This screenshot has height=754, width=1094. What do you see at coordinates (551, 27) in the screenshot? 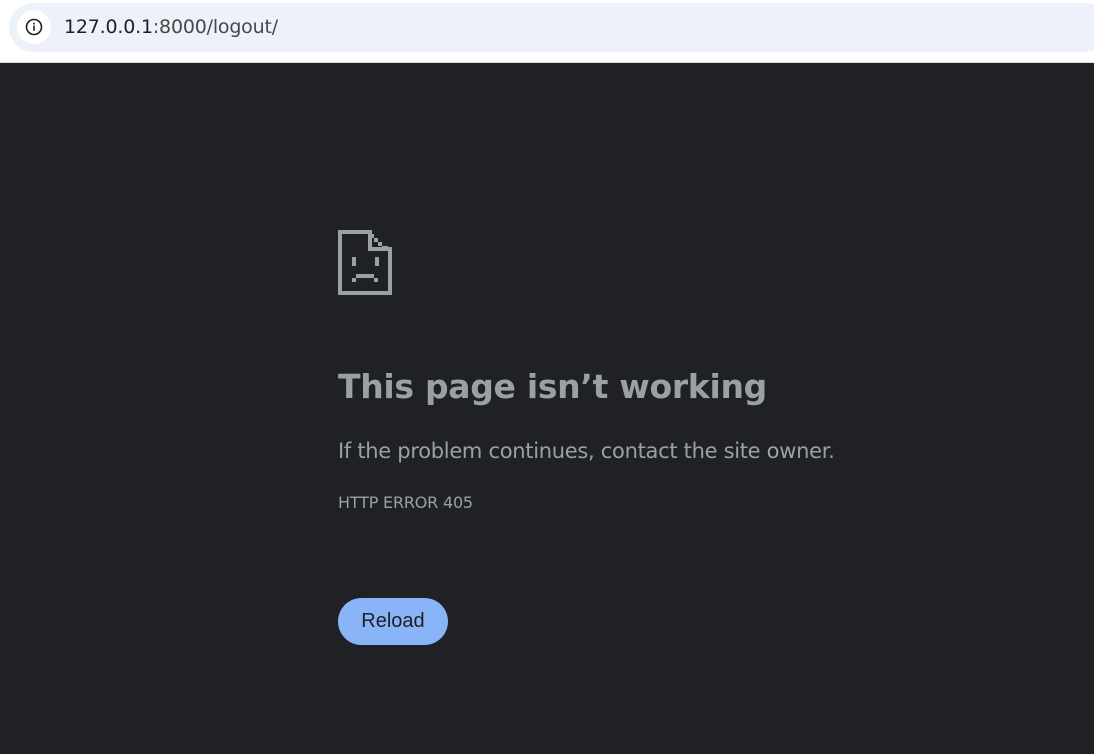
I see `address-bar: 127.0.0.1:8000/logout/` at bounding box center [551, 27].